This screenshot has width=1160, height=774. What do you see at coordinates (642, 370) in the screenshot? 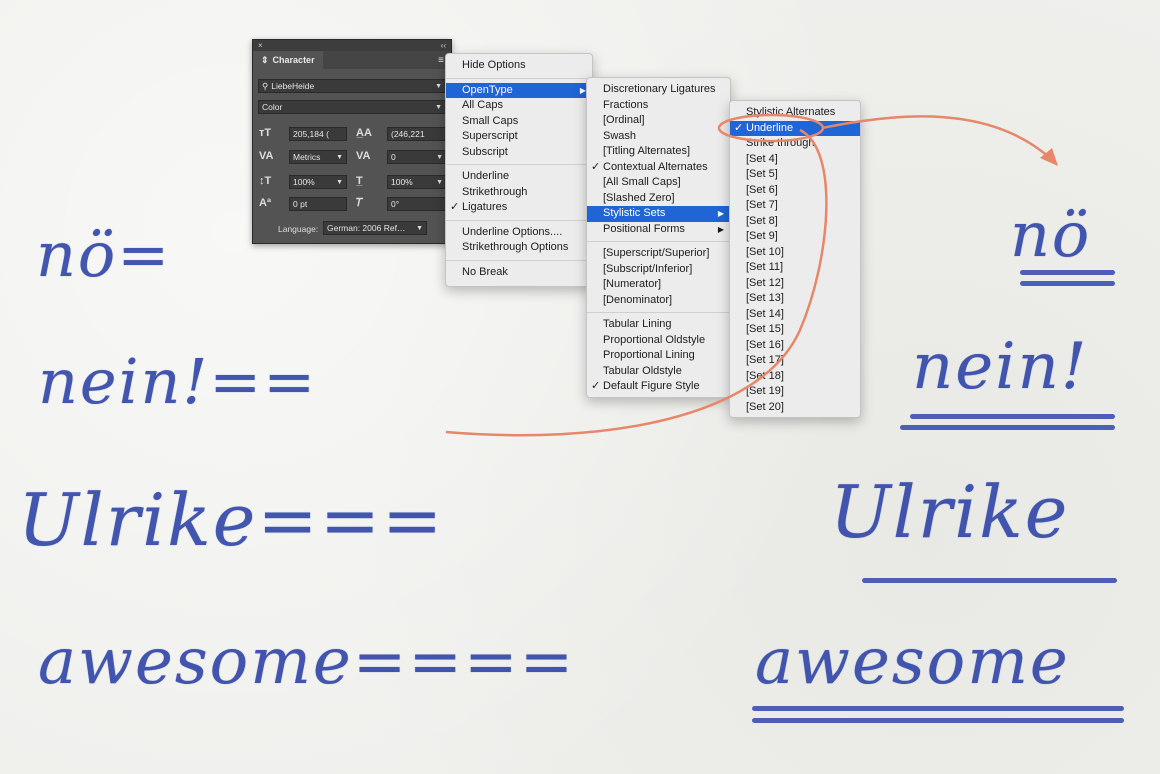
I see `menu-item-label: Tabular Oldstyle` at bounding box center [642, 370].